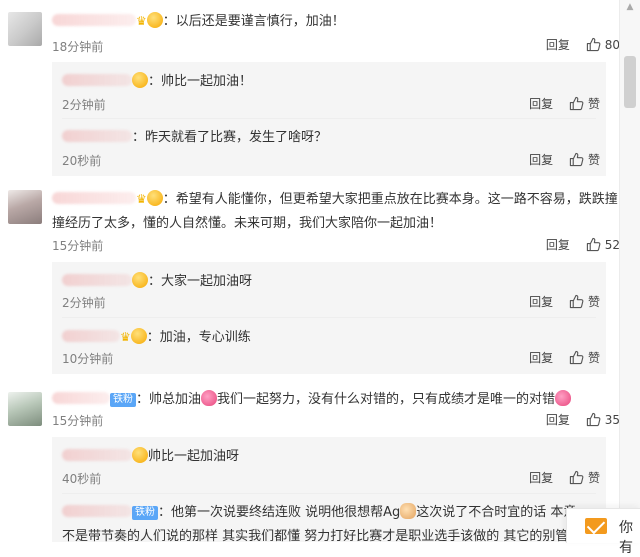  I want to click on comment: ♛ ：以后还是要谨言慎行，加油！ 18分钟前 回复 80, so click(310, 32).